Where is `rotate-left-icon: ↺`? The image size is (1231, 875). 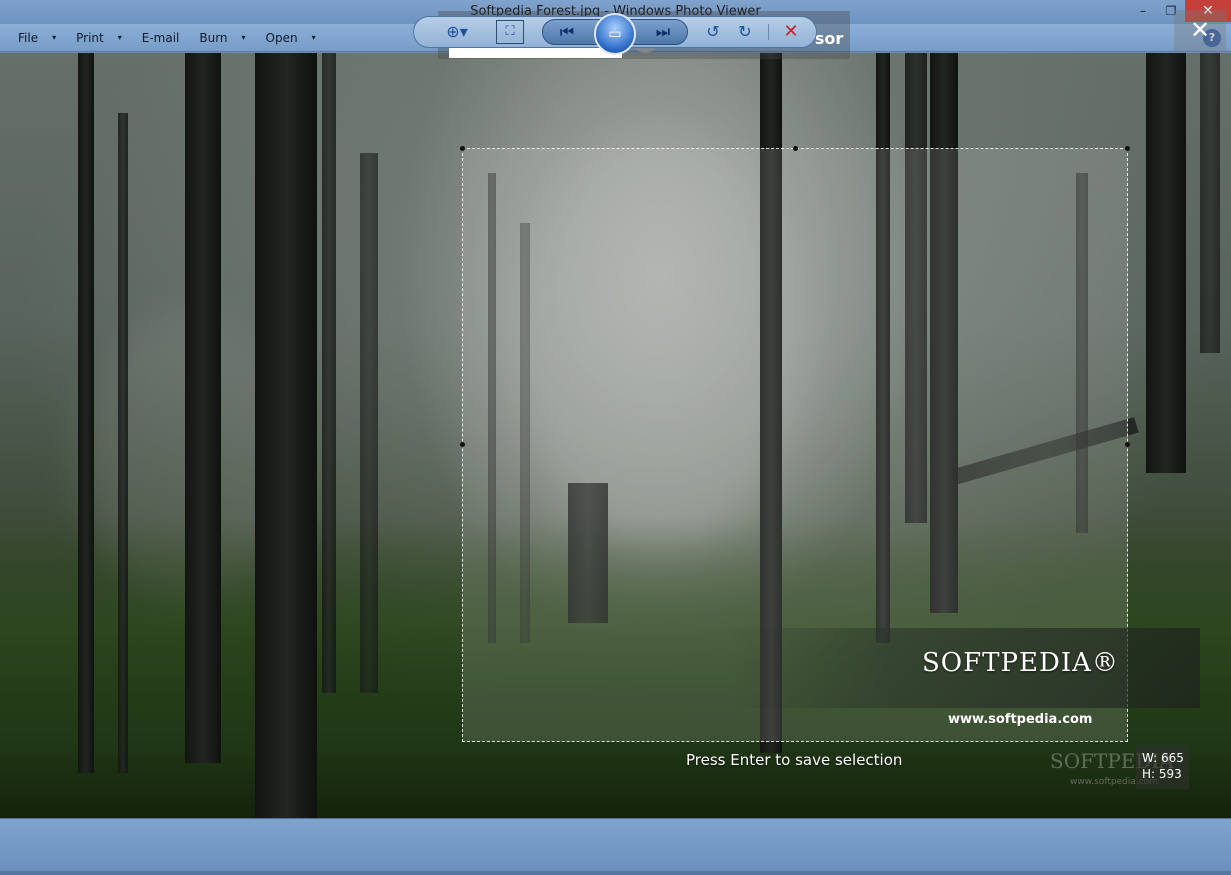
rotate-left-icon: ↺ is located at coordinates (713, 32).